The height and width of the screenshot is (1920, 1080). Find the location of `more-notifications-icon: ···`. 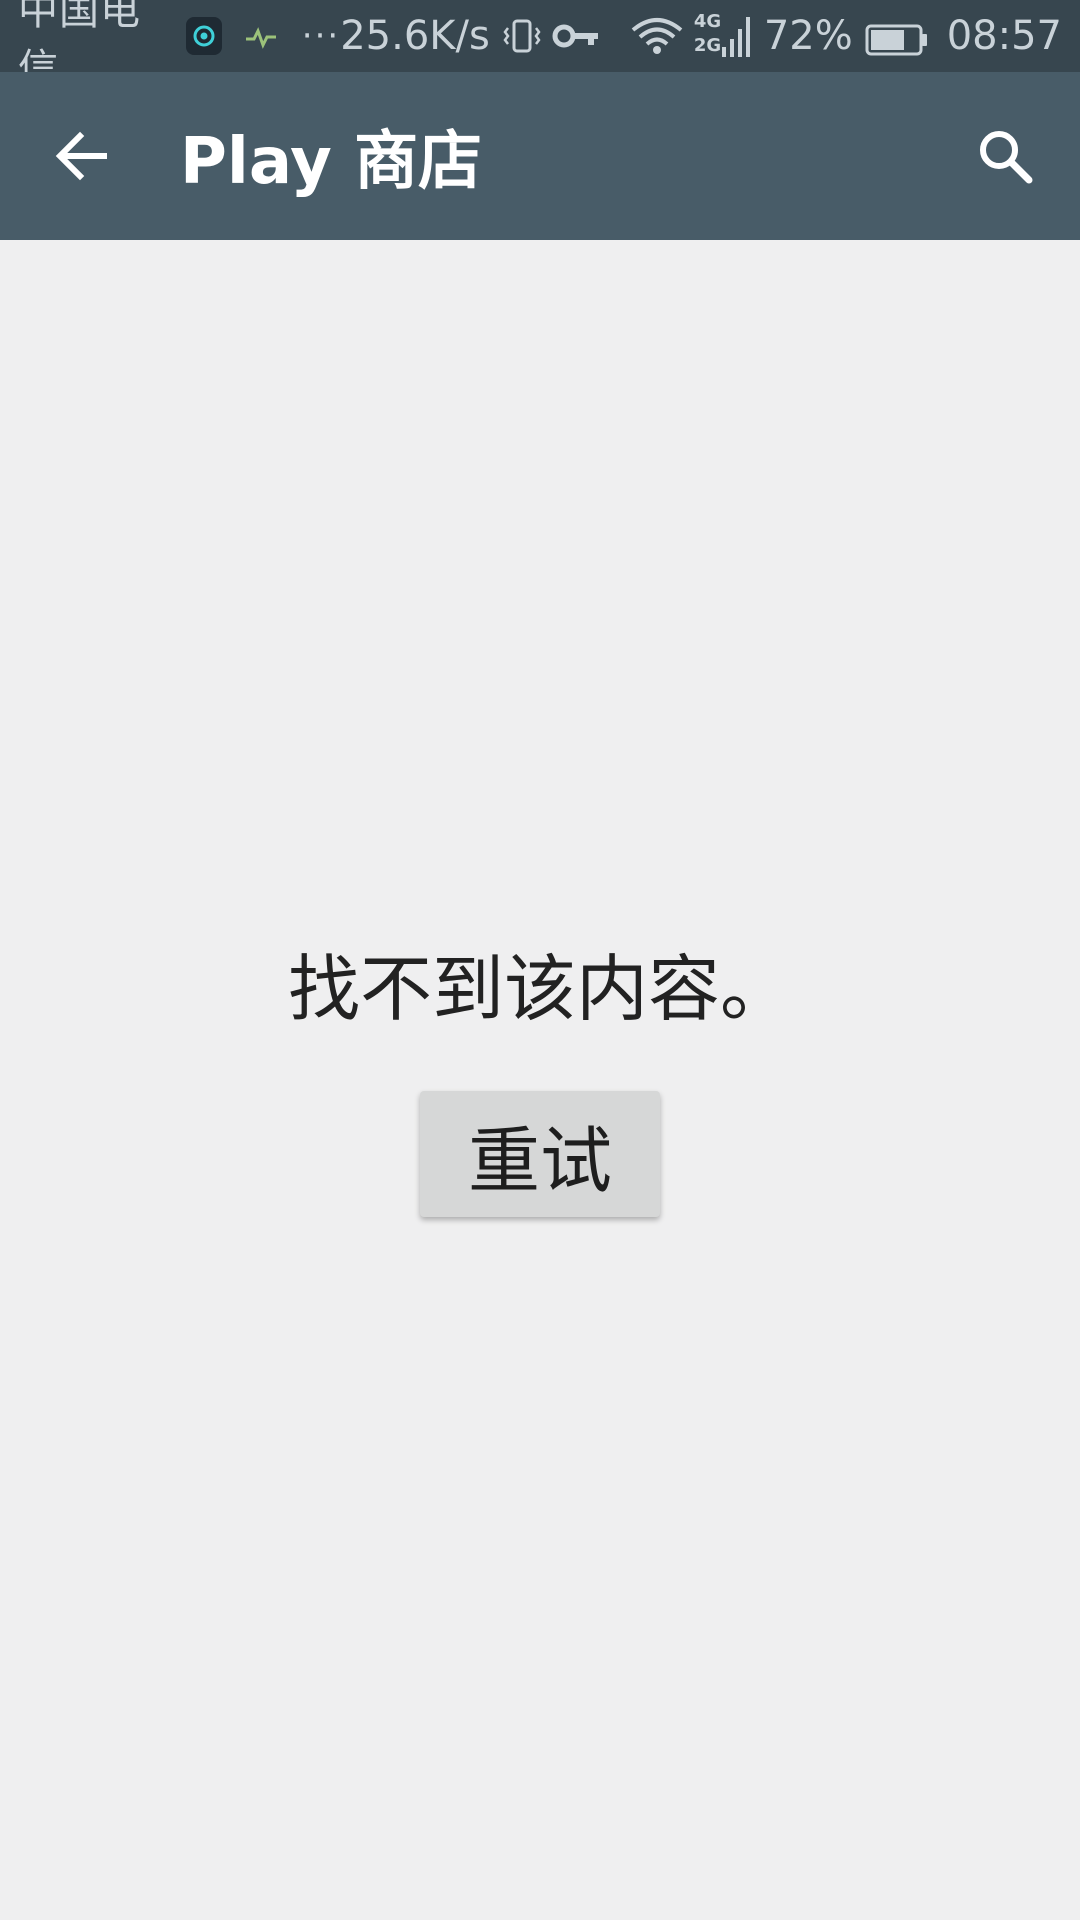

more-notifications-icon: ··· is located at coordinates (321, 36).